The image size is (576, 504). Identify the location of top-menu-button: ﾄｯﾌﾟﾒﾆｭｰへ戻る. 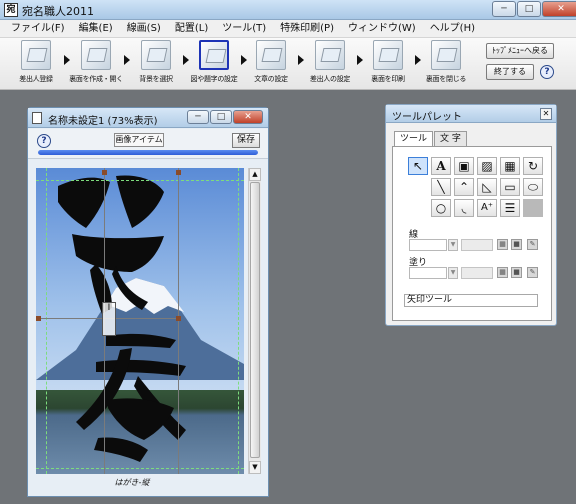
(520, 51).